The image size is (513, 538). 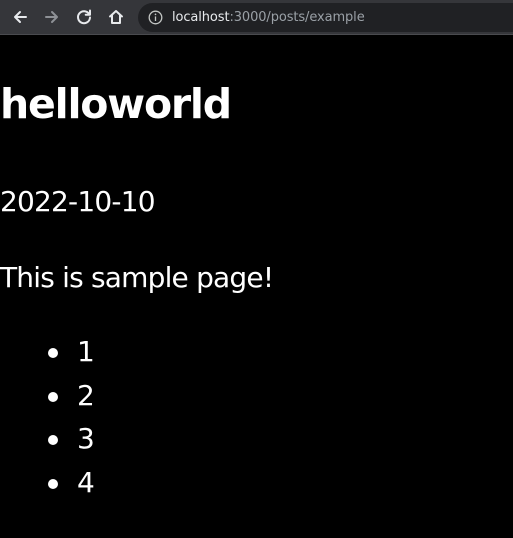 What do you see at coordinates (297, 17) in the screenshot?
I see `url-path: :3000/posts/example` at bounding box center [297, 17].